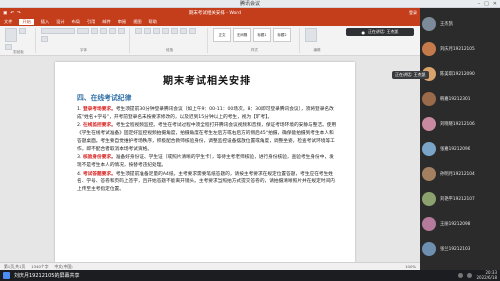 This screenshot has height=281, width=500. What do you see at coordinates (242, 35) in the screenshot?
I see `style-no-spacing: 无间隔` at bounding box center [242, 35].